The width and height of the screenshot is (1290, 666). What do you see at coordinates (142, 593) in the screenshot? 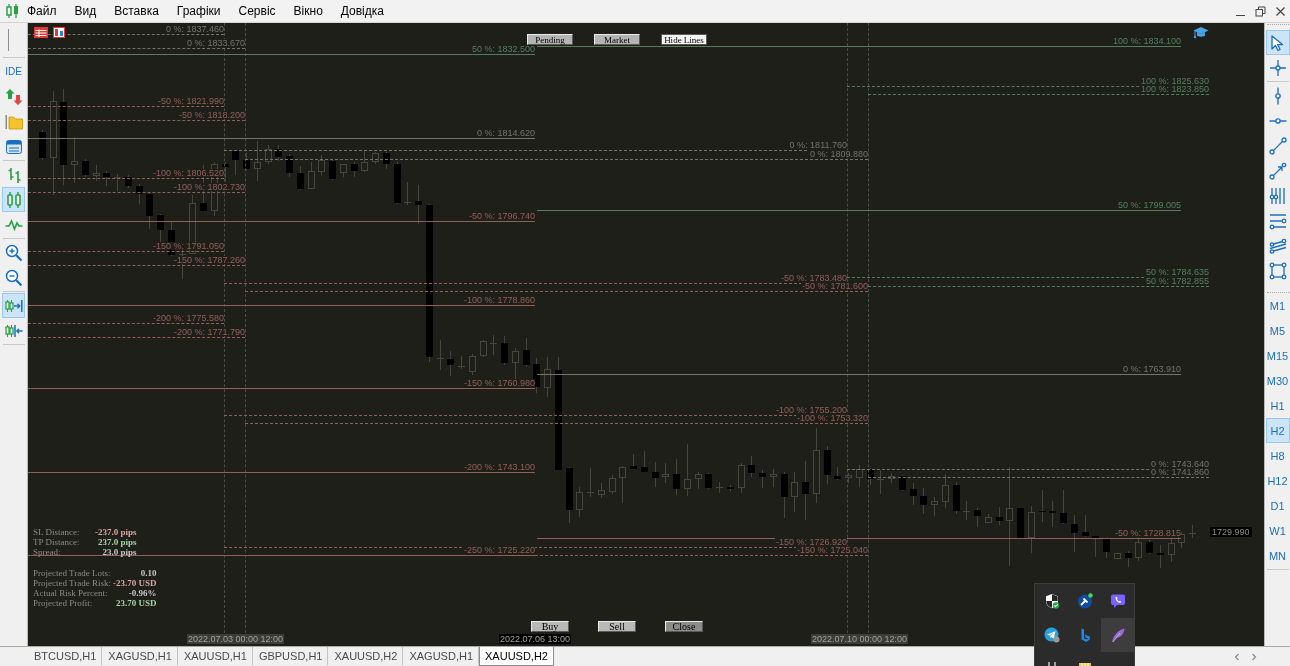
I see `info-value: -0.96%` at bounding box center [142, 593].